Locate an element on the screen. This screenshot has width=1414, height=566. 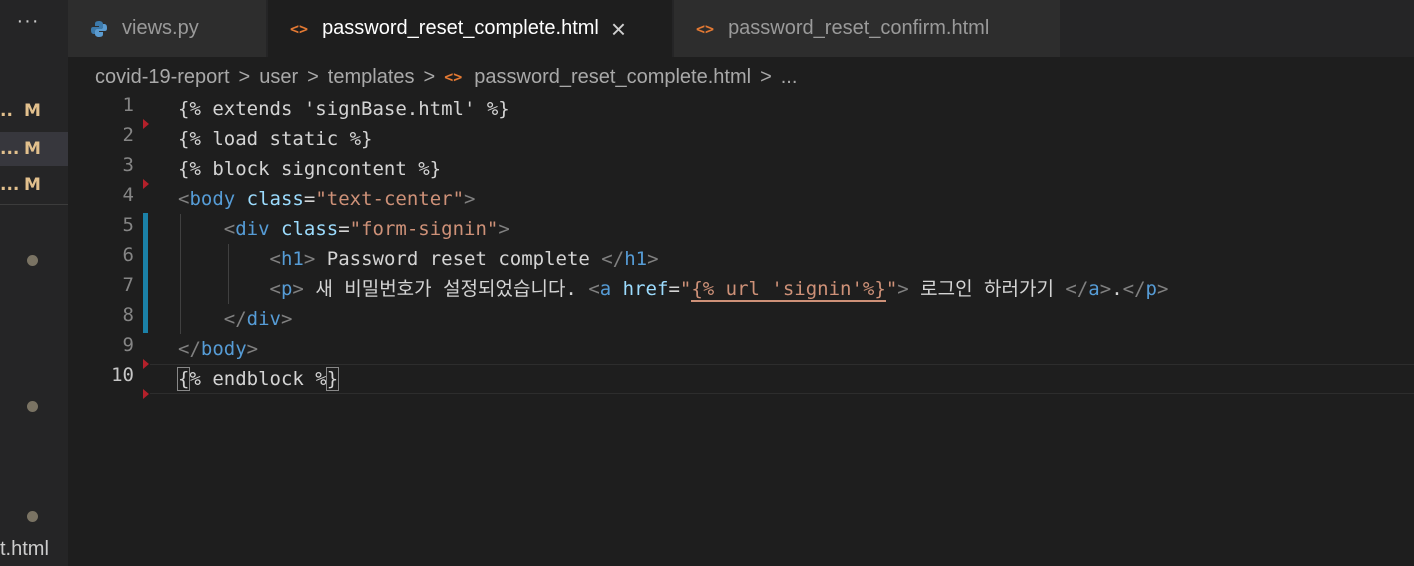
breadcrumb-item: user is located at coordinates (278, 77).